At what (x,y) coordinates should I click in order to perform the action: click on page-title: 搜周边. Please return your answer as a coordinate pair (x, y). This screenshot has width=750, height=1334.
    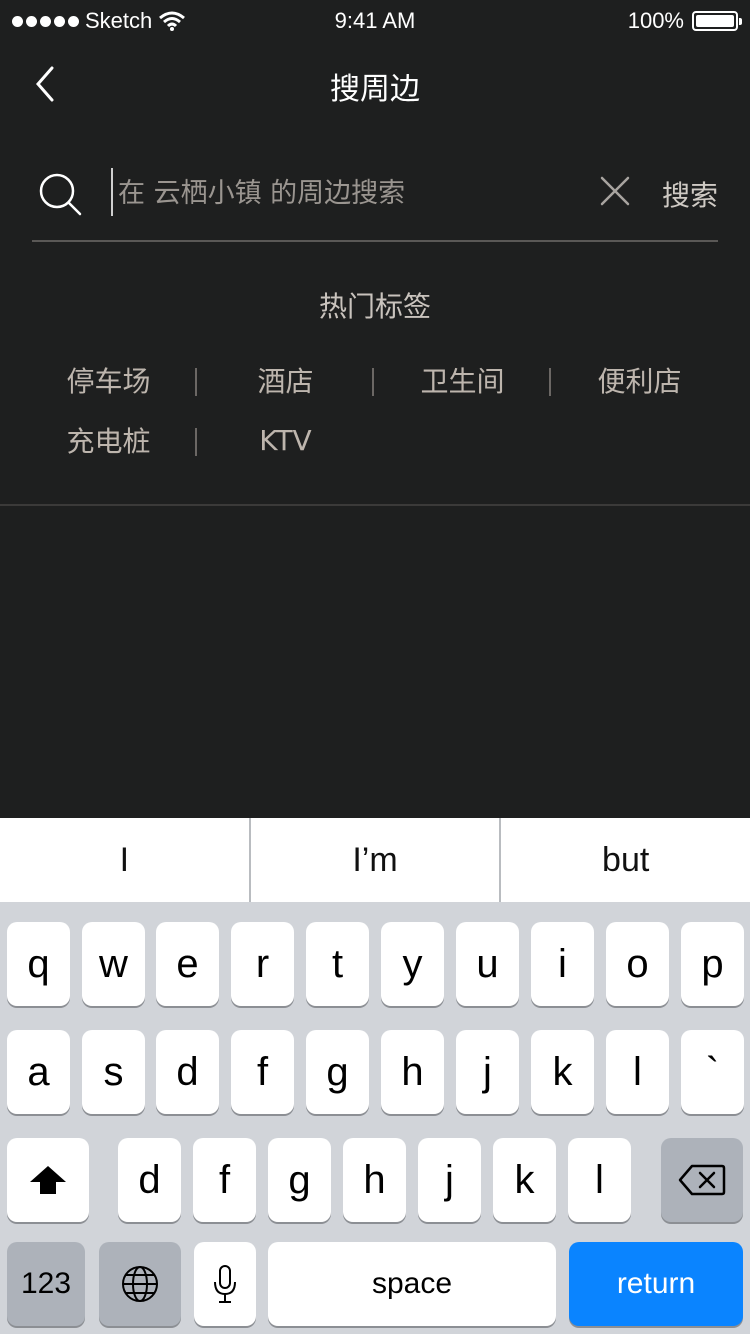
    Looking at the image, I should click on (375, 89).